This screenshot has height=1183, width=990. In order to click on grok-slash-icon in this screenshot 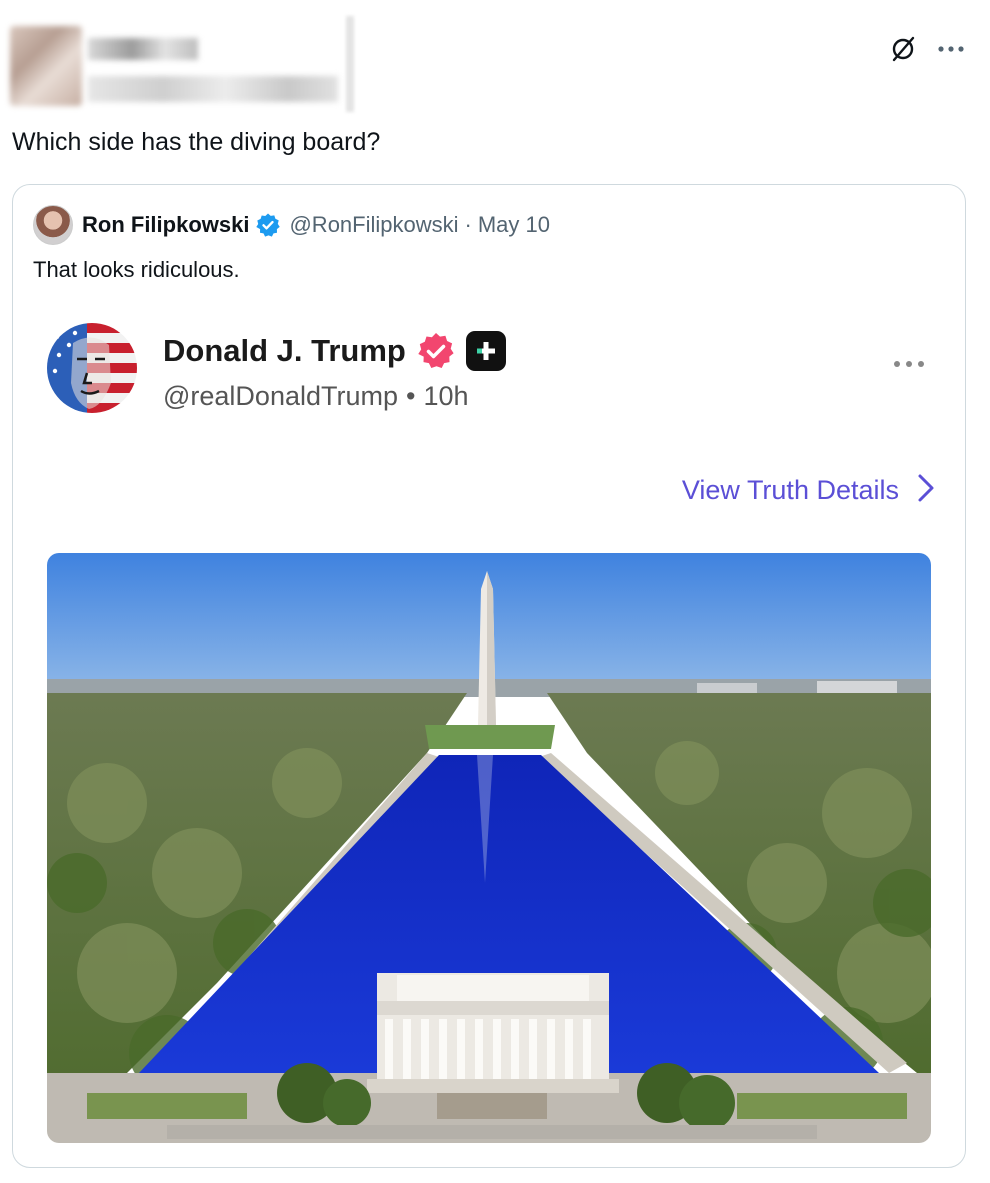, I will do `click(903, 49)`.